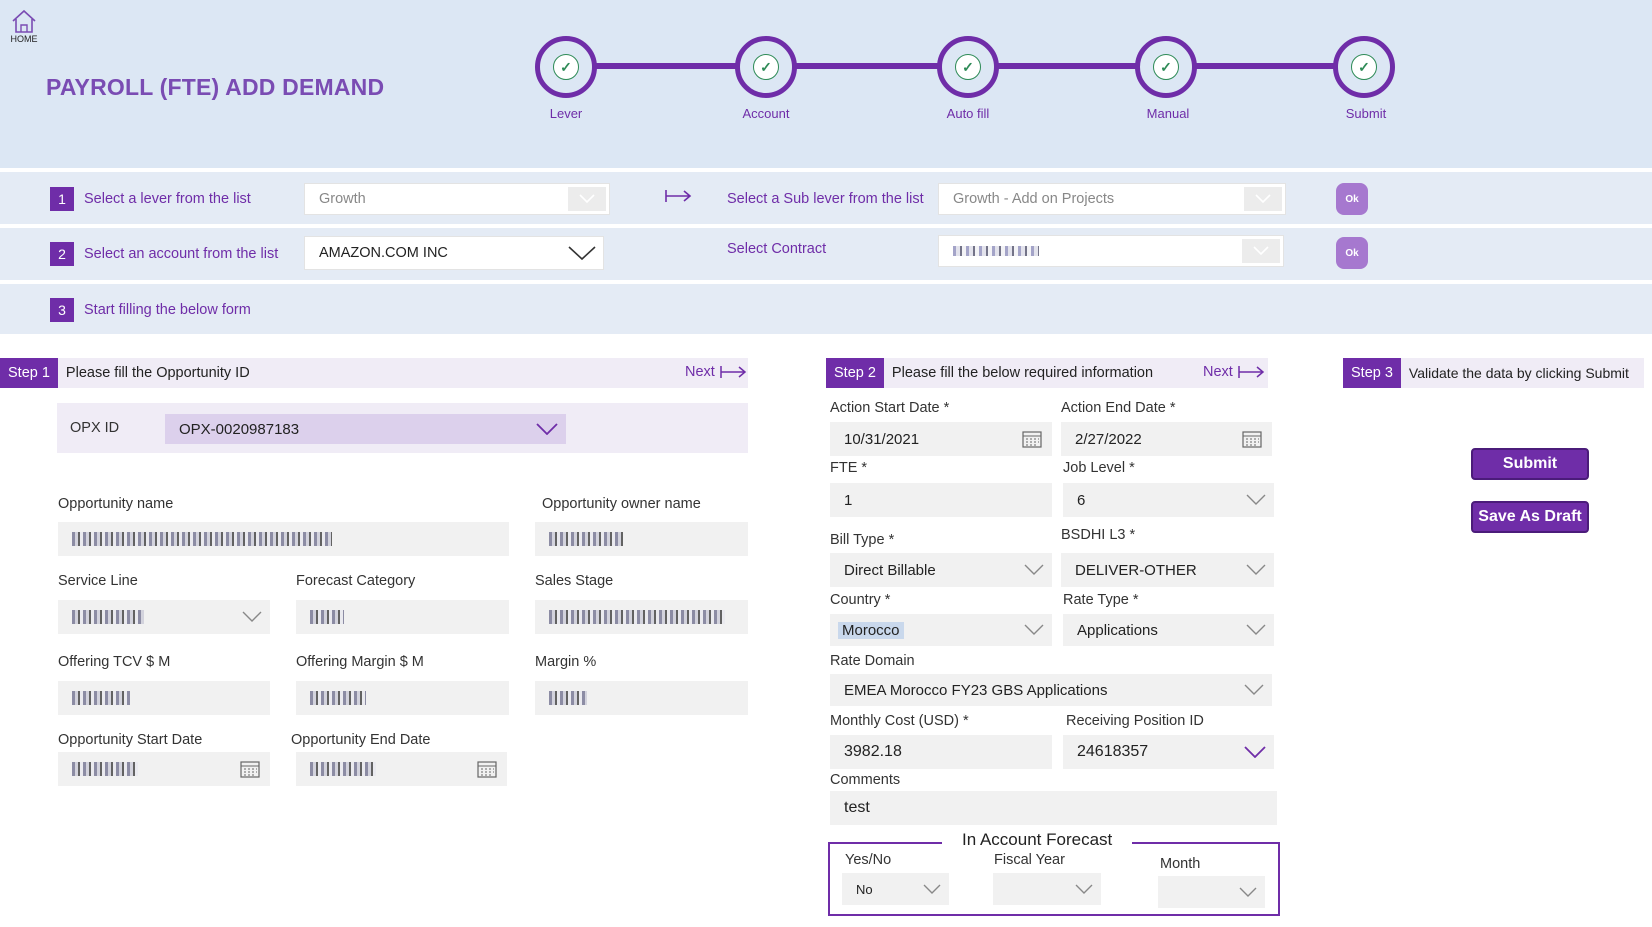 The height and width of the screenshot is (927, 1652). What do you see at coordinates (1364, 67) in the screenshot?
I see `stepper-step-submit: ✓` at bounding box center [1364, 67].